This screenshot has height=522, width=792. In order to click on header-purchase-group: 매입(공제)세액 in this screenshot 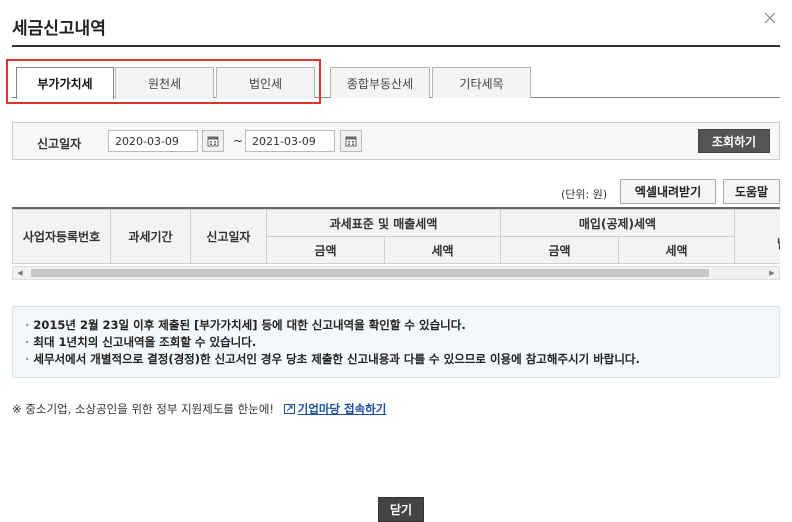, I will do `click(617, 223)`.